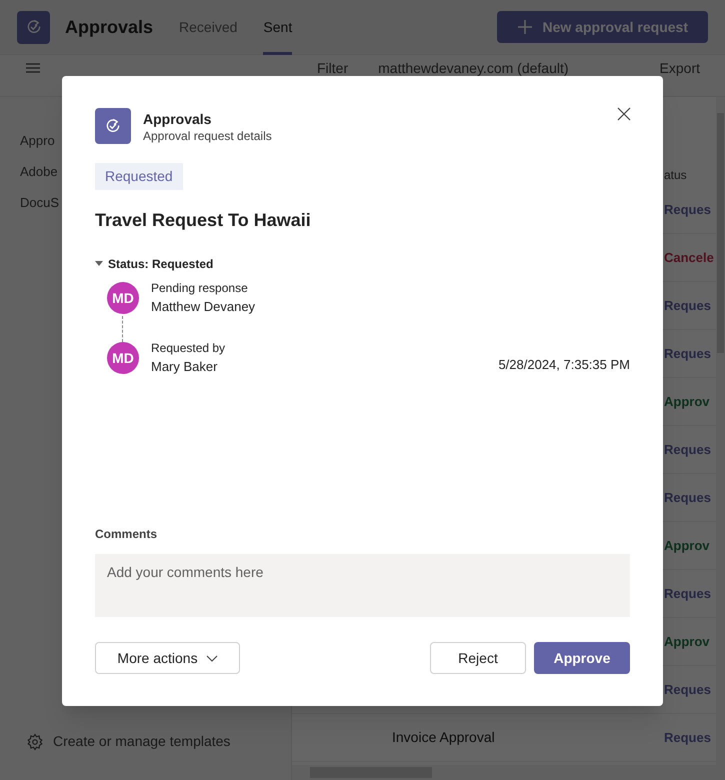 The height and width of the screenshot is (780, 725). What do you see at coordinates (40, 202) in the screenshot?
I see `sidebar-item: DocuS` at bounding box center [40, 202].